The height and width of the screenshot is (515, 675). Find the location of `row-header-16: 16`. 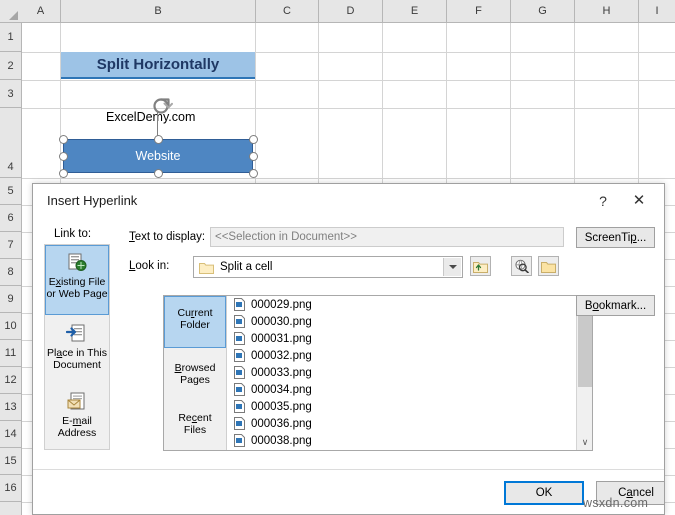

row-header-16: 16 is located at coordinates (10, 488).